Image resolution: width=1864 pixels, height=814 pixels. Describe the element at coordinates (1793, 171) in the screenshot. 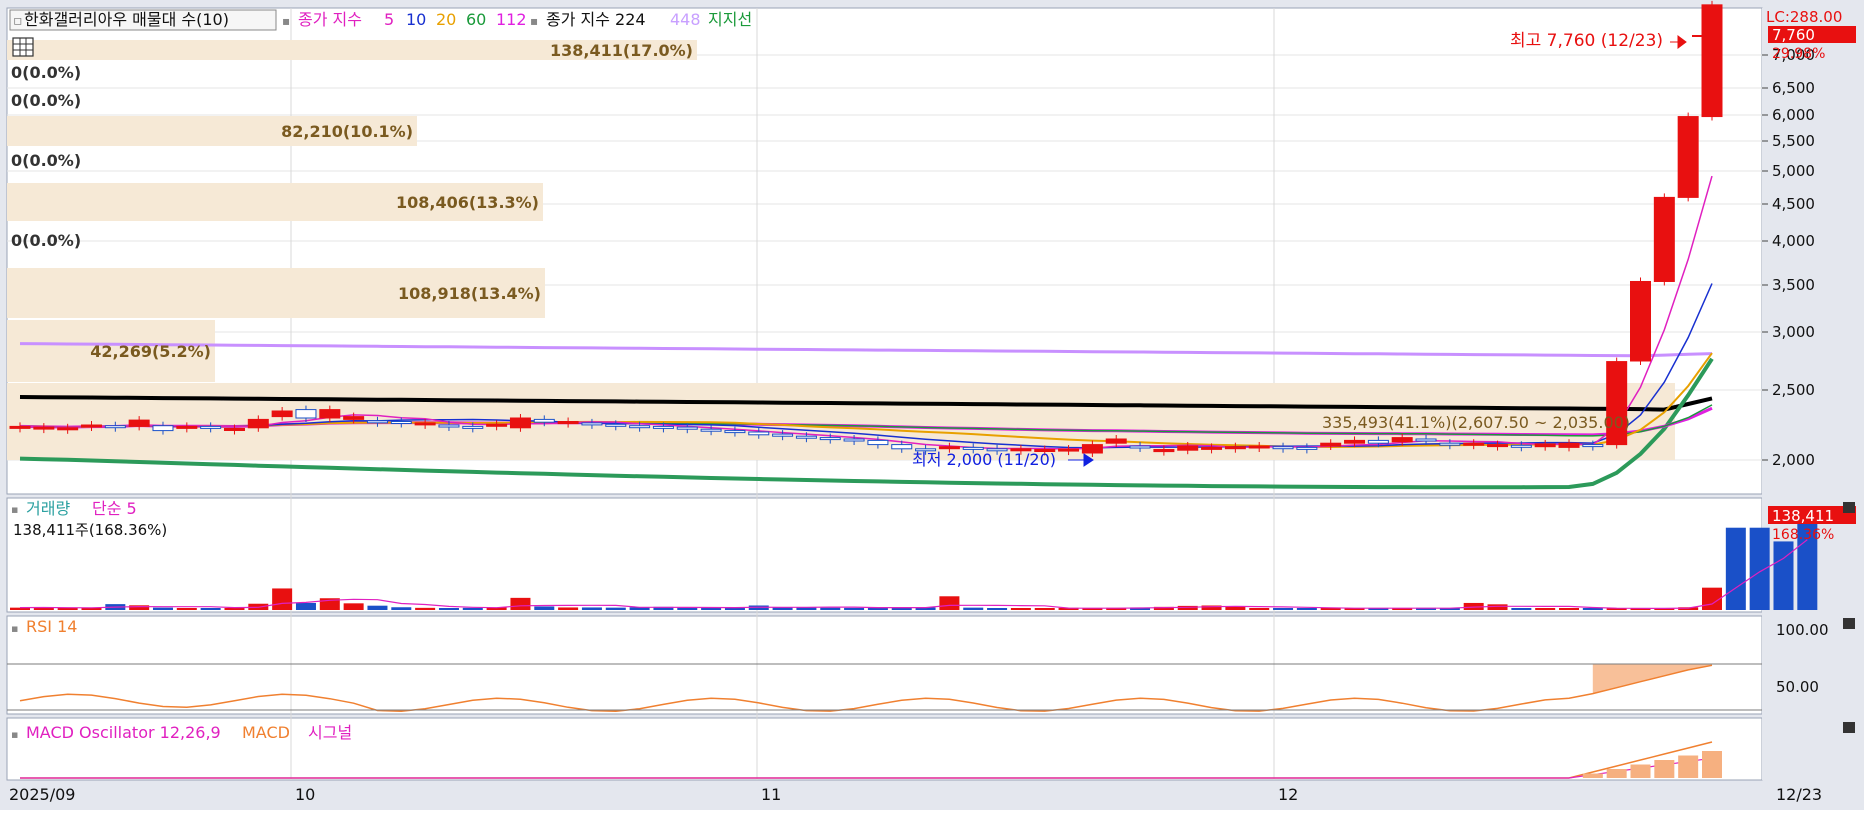

I see `price-tick-label: 5,000` at that location.